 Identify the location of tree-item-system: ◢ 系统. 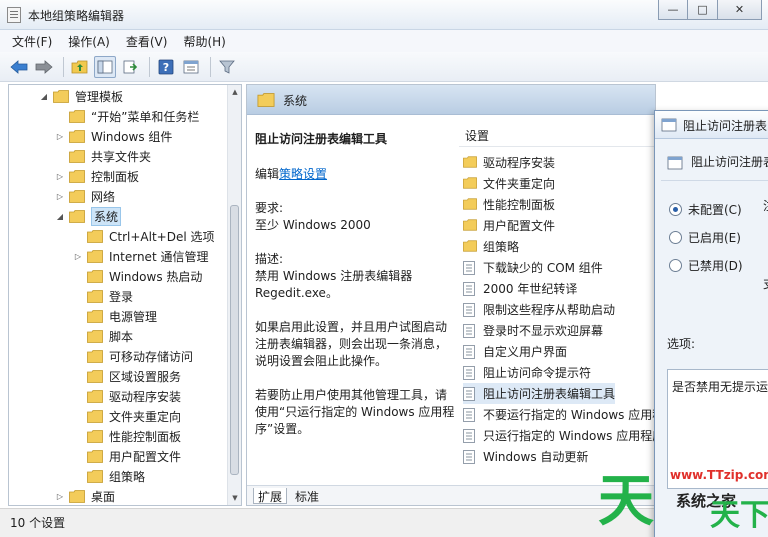
(88, 216).